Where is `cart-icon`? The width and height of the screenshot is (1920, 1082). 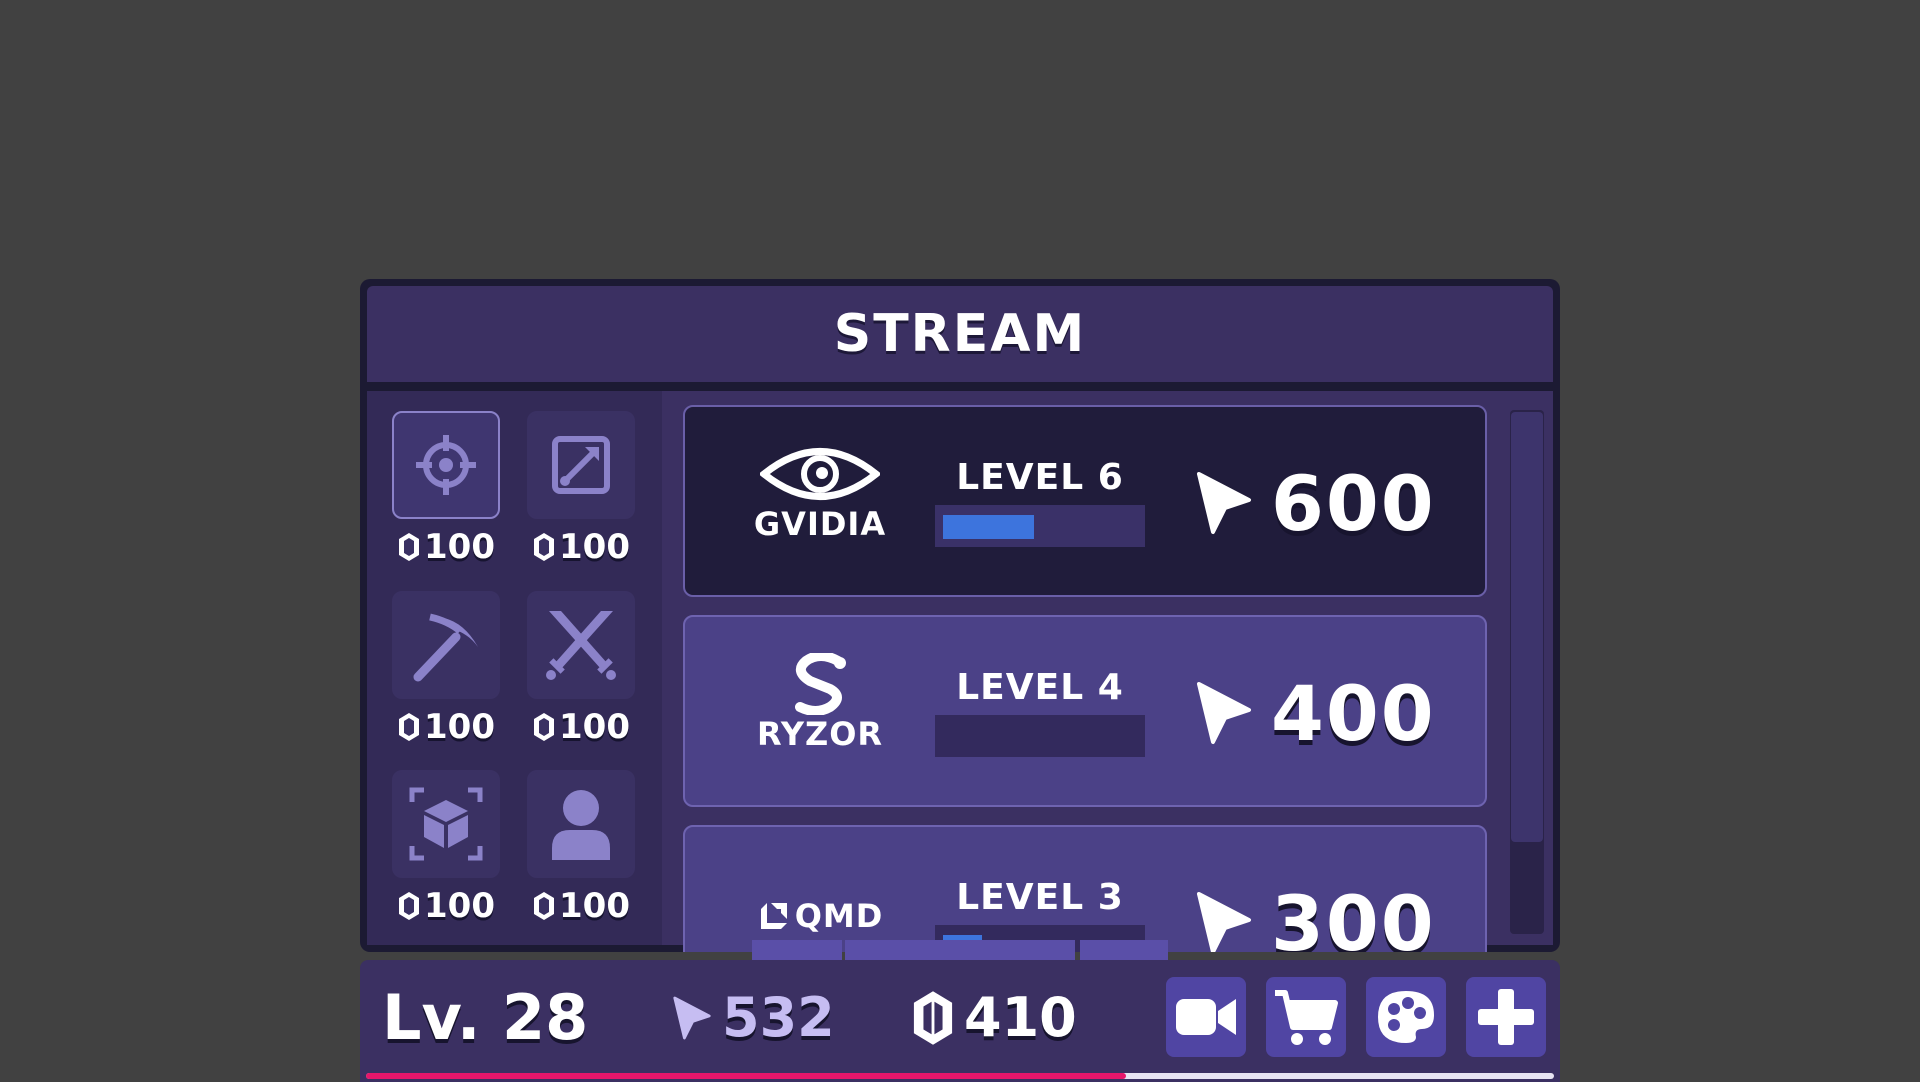
cart-icon is located at coordinates (1306, 1017).